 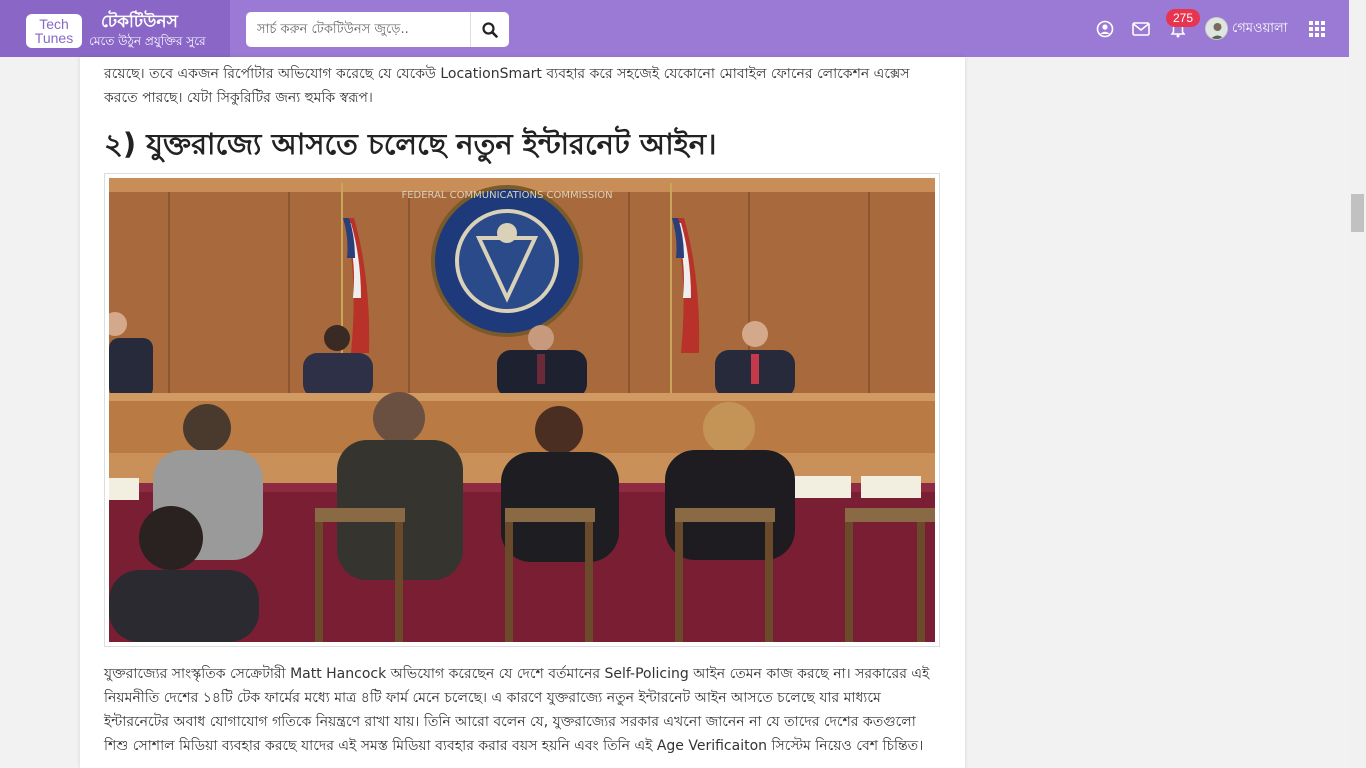 What do you see at coordinates (147, 41) in the screenshot?
I see `brand-tagline: মেতে উঠুন প্রযুক্তির সুরে` at bounding box center [147, 41].